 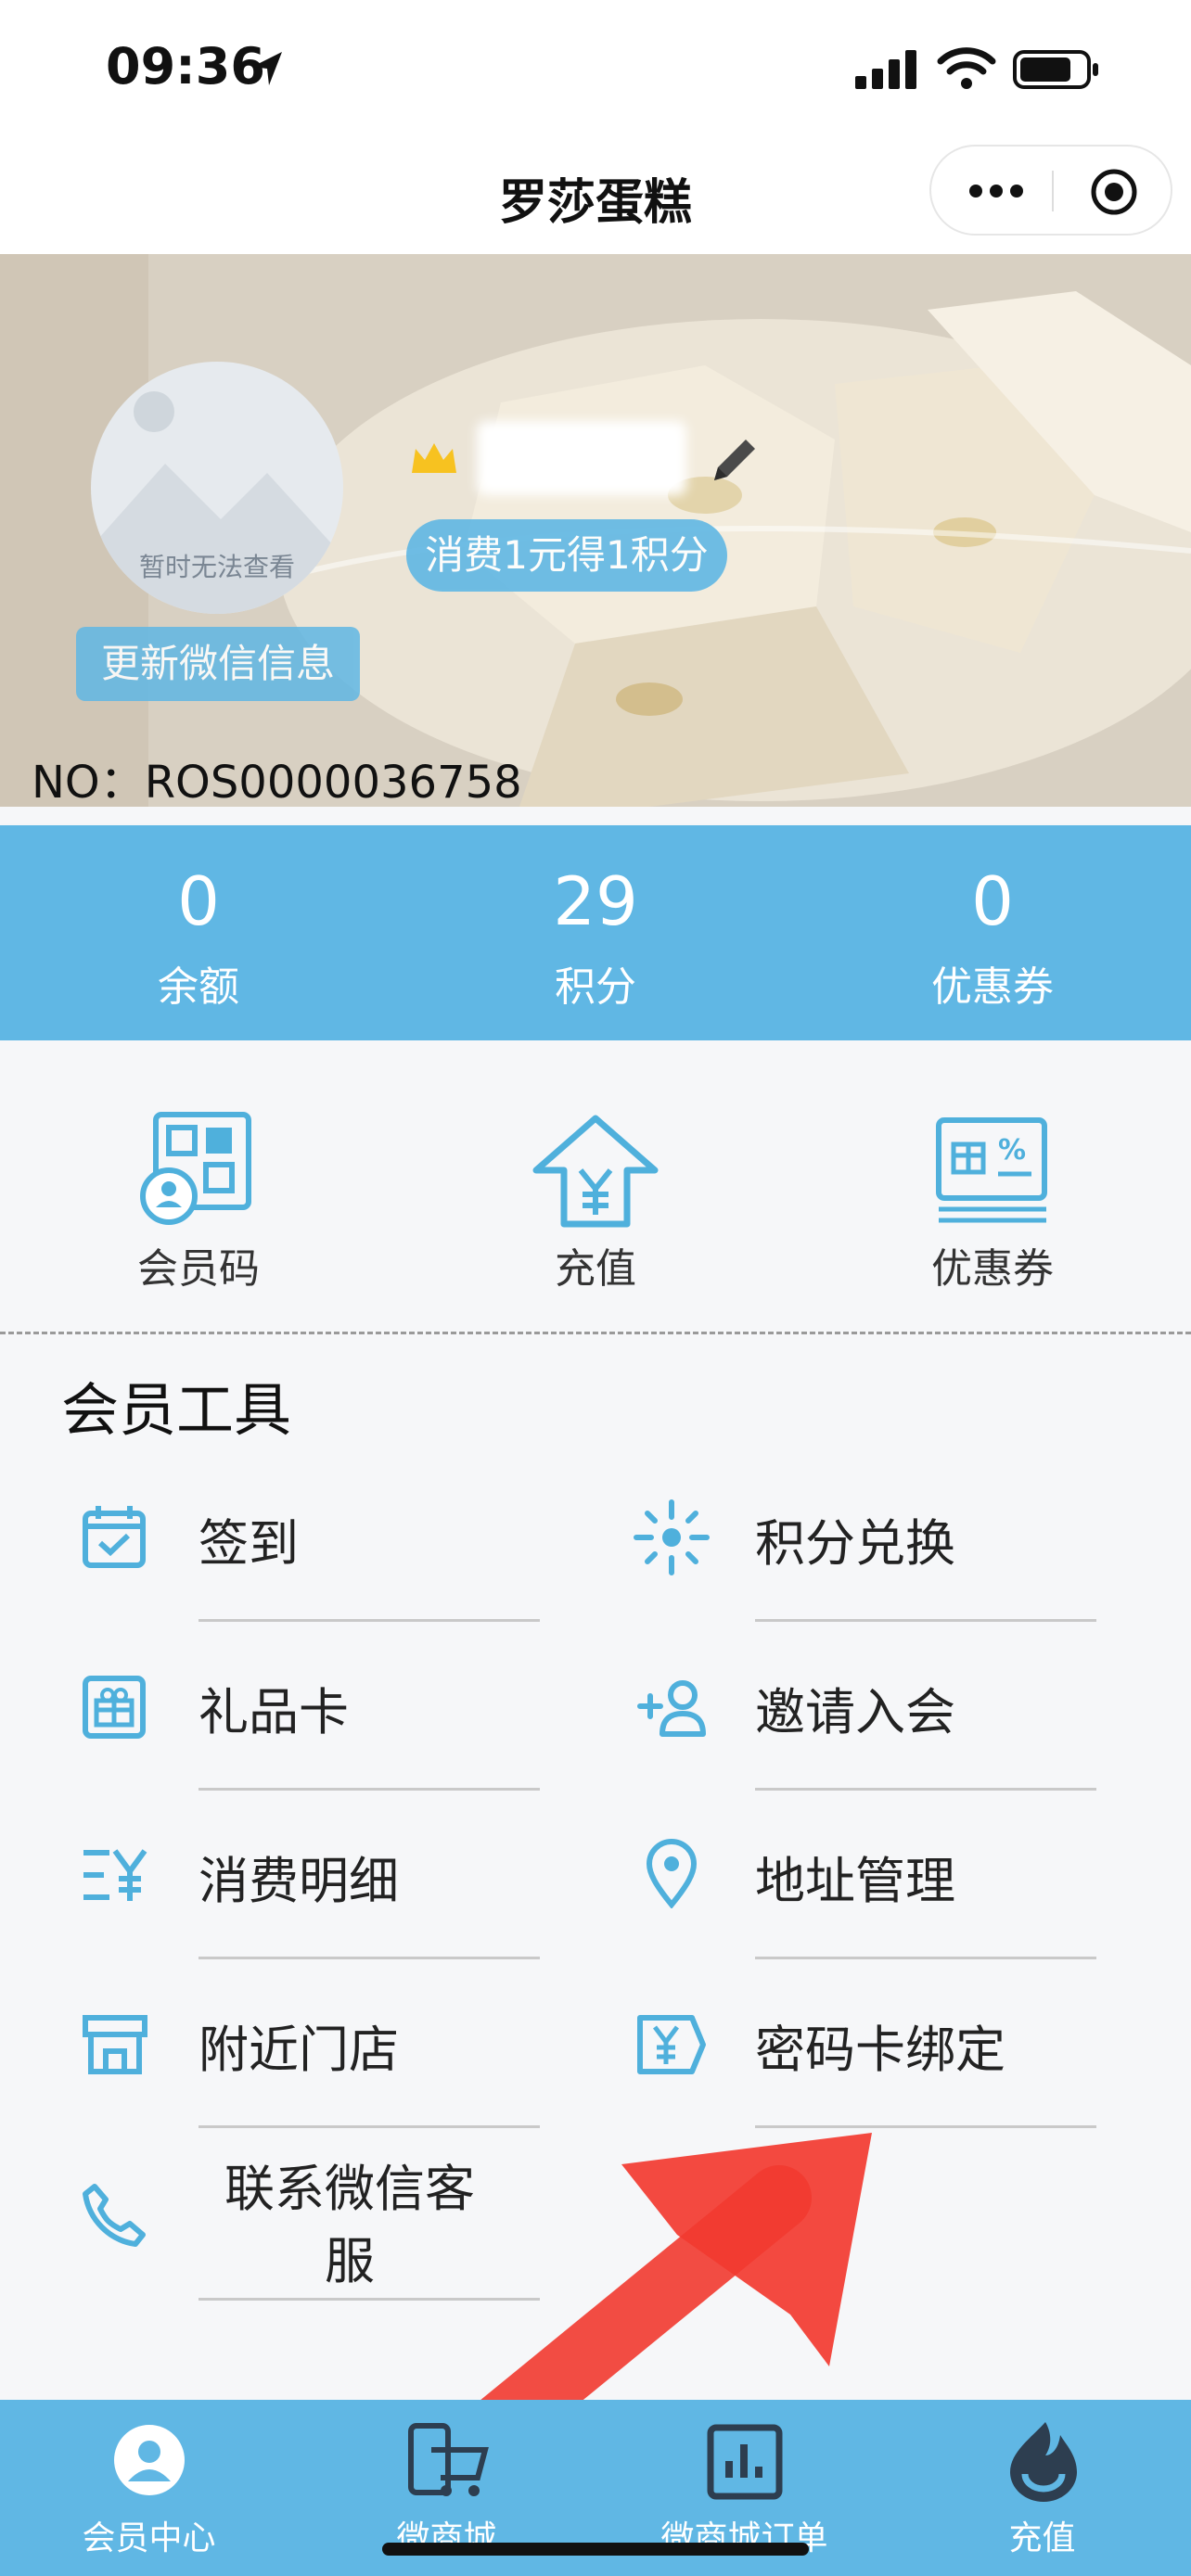 What do you see at coordinates (217, 488) in the screenshot?
I see `avatar: 暂时无法查看` at bounding box center [217, 488].